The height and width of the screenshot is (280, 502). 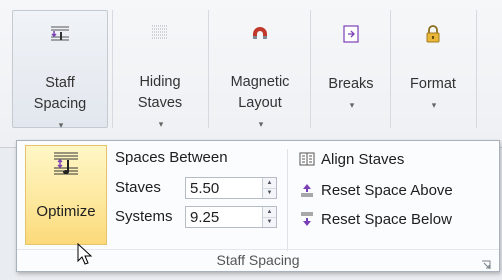 I want to click on dialog-launcher-icon, so click(x=486, y=263).